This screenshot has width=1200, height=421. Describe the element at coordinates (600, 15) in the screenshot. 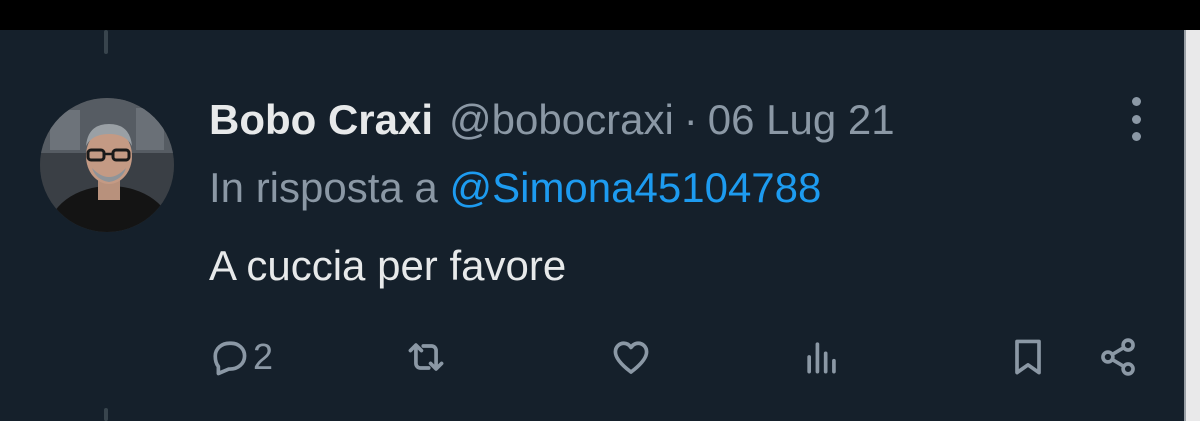

I see `status-bar` at that location.